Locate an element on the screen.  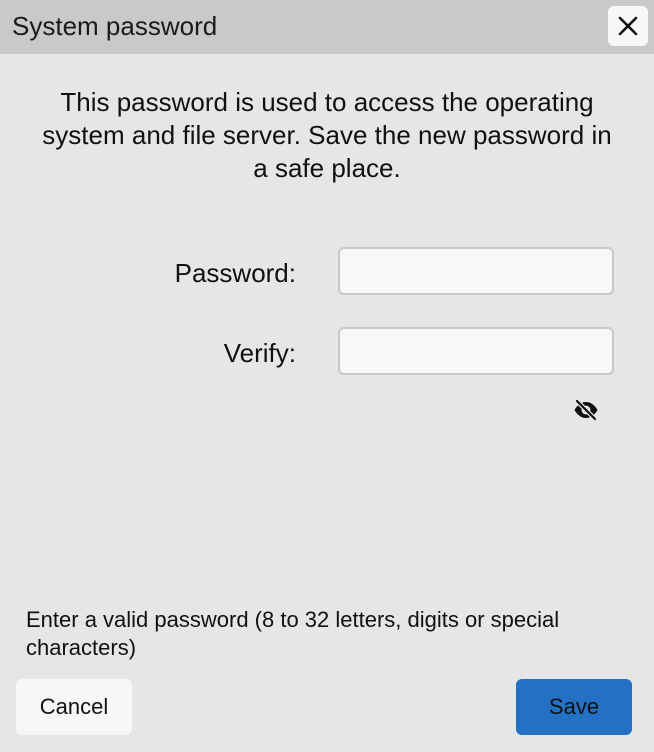
cancel-button: Cancel is located at coordinates (74, 707).